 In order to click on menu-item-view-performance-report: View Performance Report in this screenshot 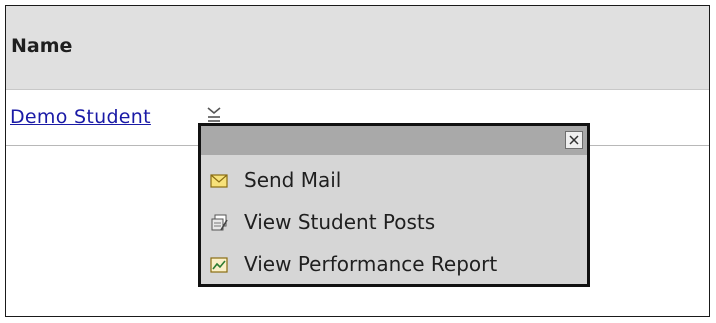, I will do `click(394, 265)`.